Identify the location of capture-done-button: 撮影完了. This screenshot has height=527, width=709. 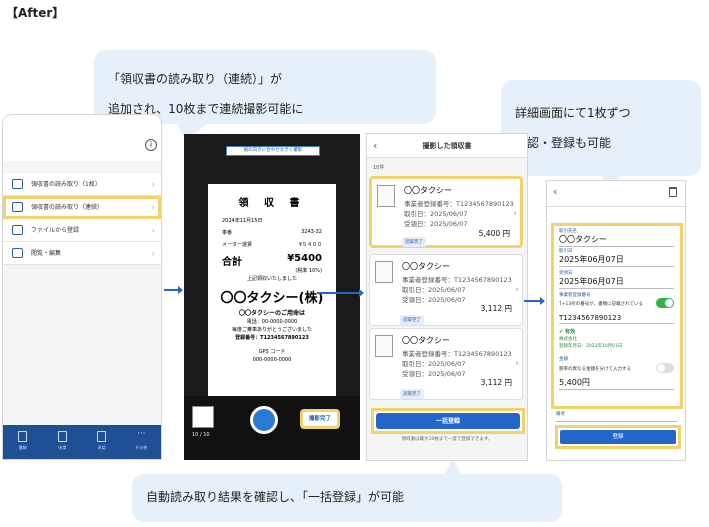
(320, 419).